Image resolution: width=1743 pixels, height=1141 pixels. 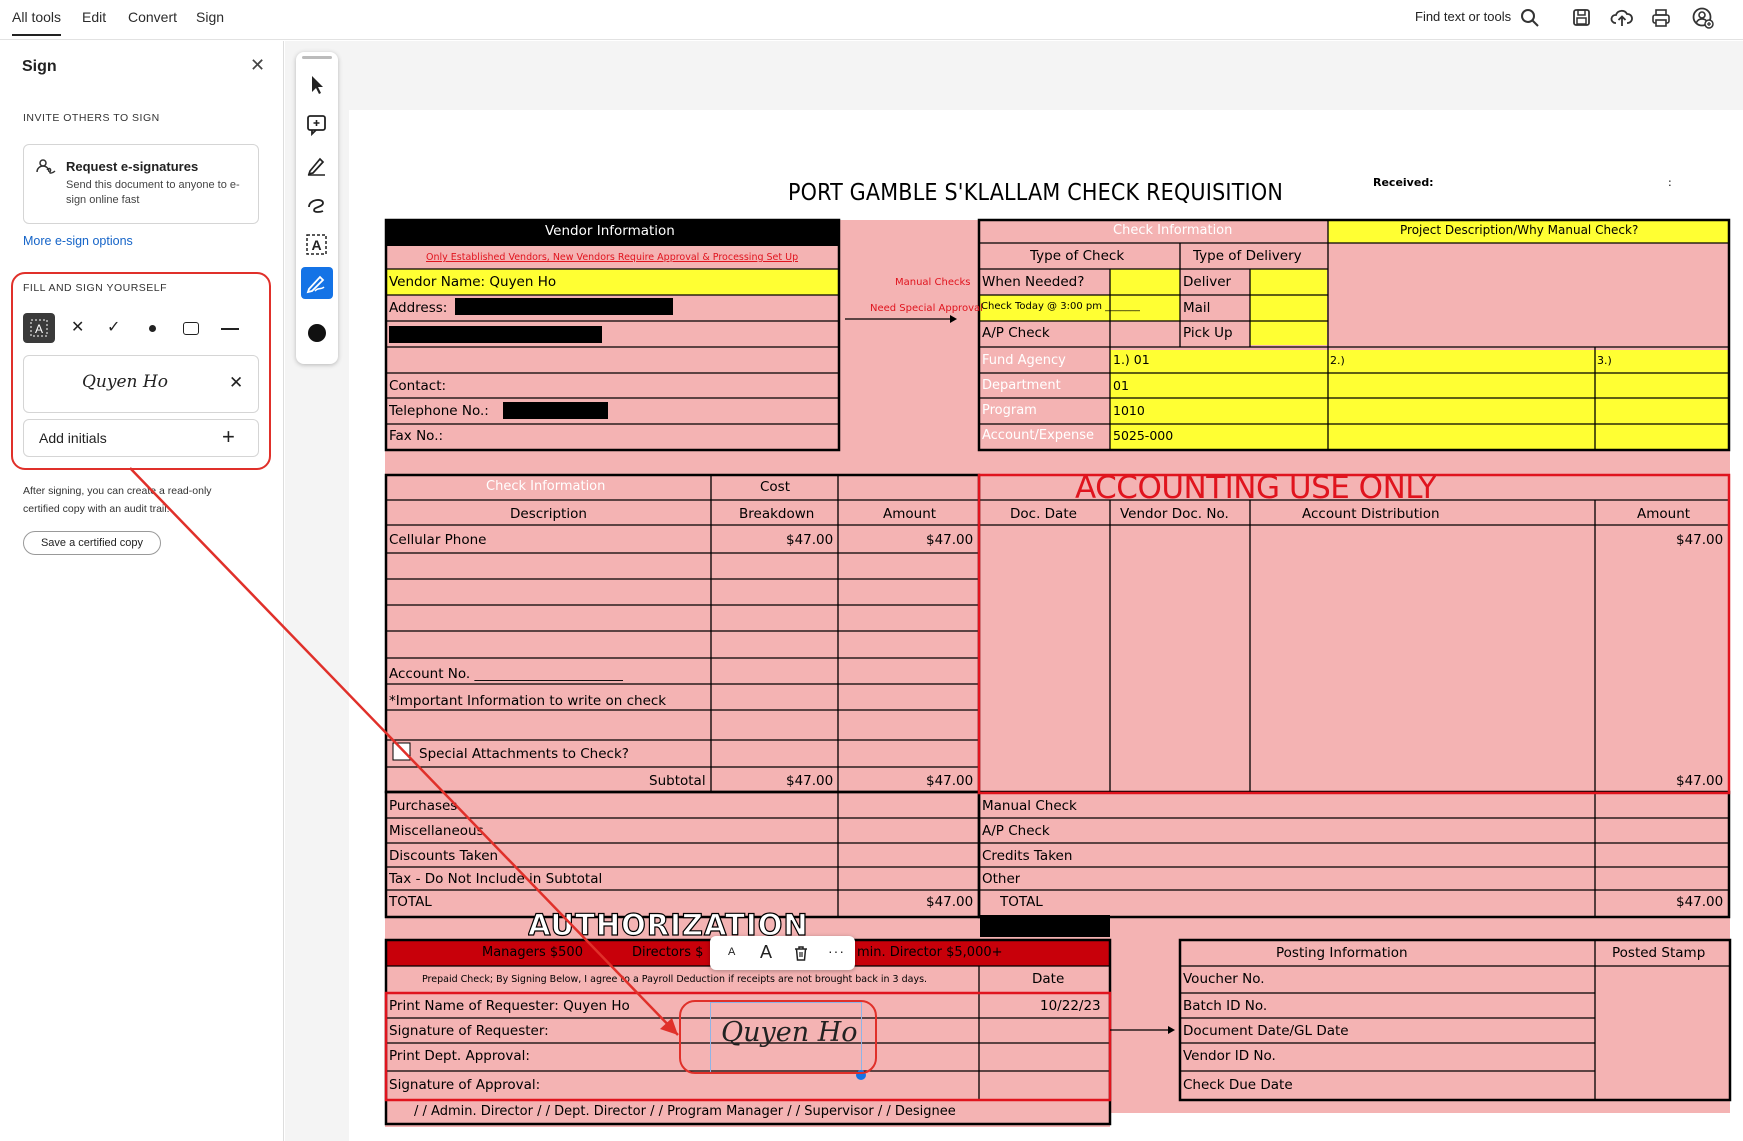 I want to click on subtotal-amount: $47.00, so click(x=950, y=781).